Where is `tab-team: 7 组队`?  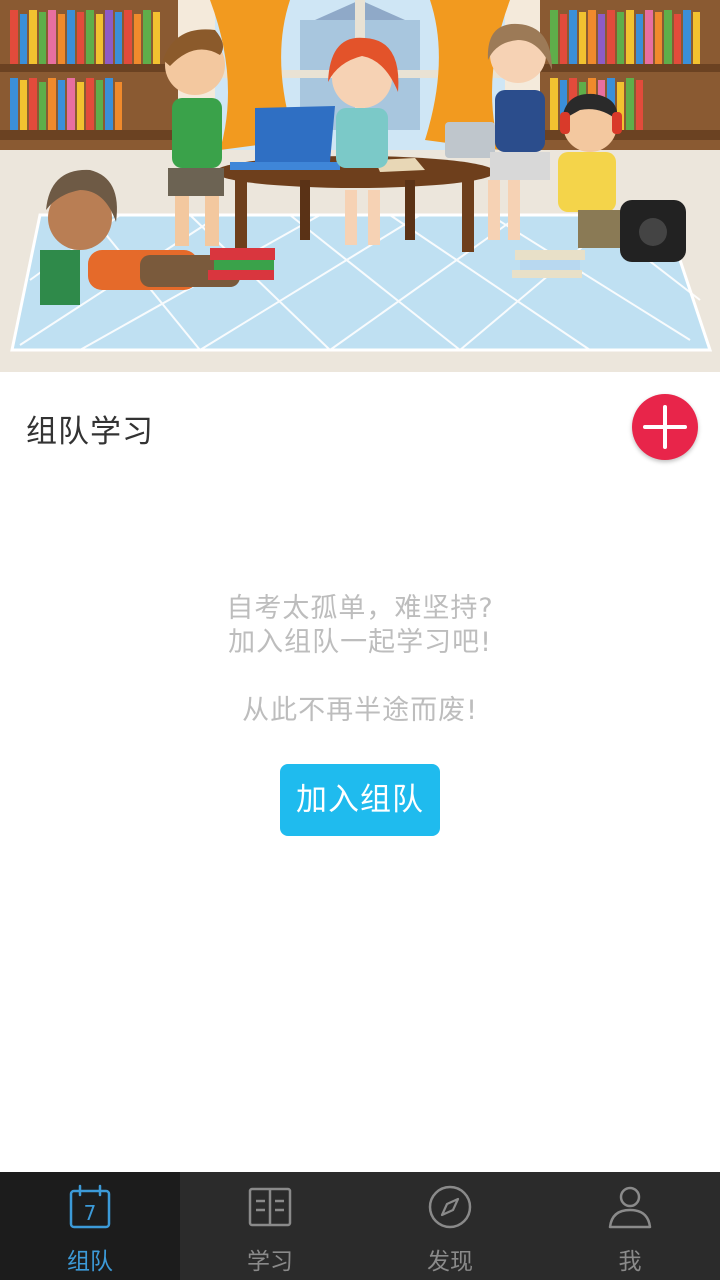
tab-team: 7 组队 is located at coordinates (90, 1226).